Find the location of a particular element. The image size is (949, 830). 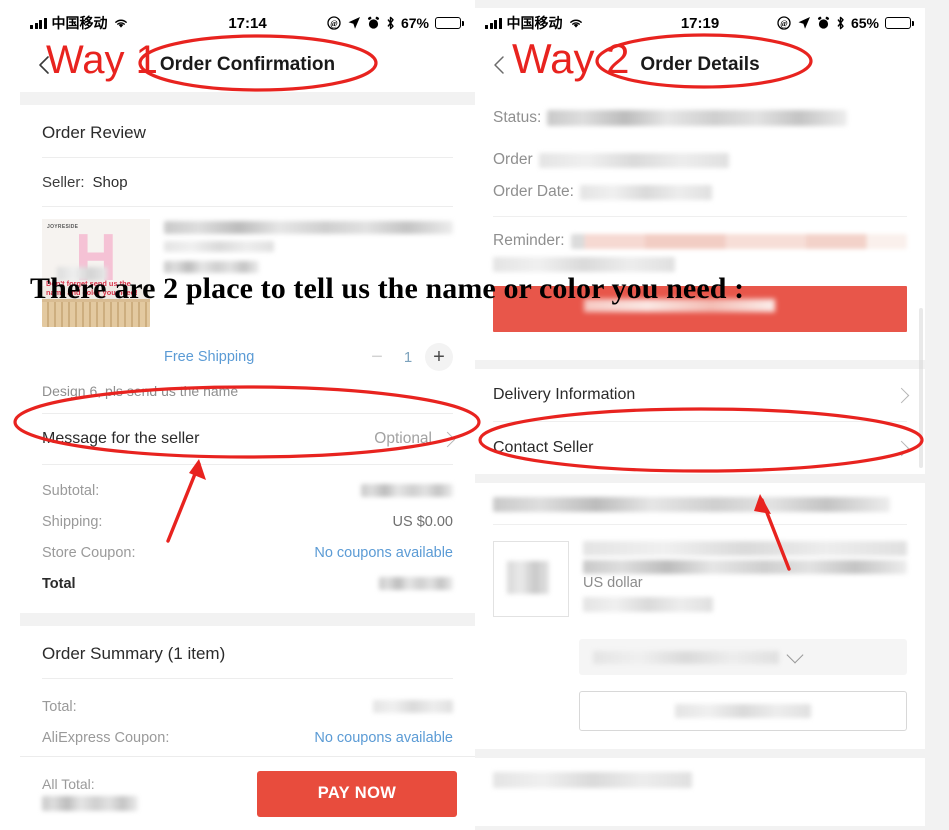

summary-row-label: AliExpress Coupon: is located at coordinates (106, 737).